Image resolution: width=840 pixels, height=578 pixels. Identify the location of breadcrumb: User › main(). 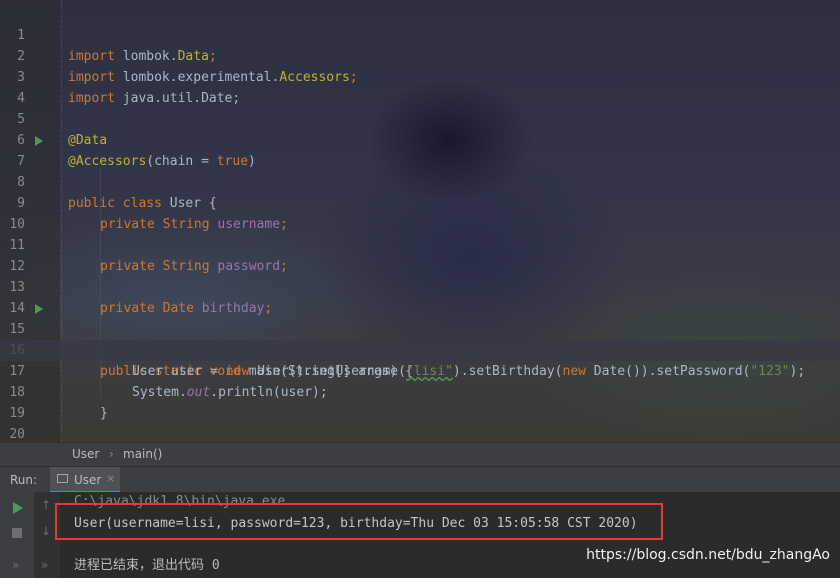
(420, 454).